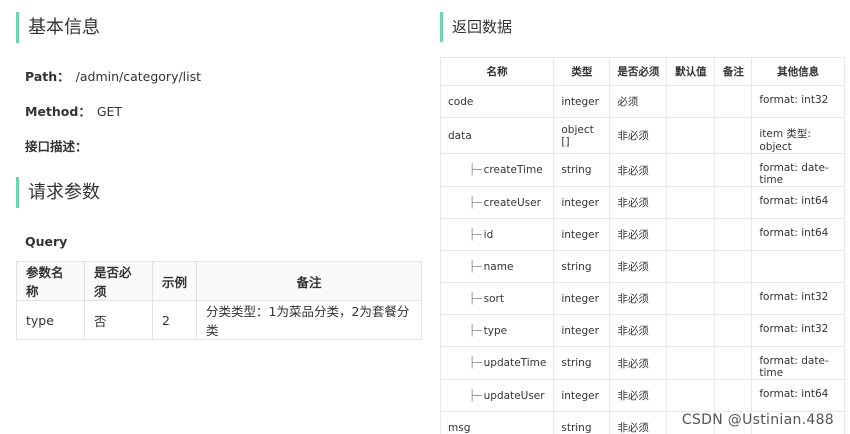 The width and height of the screenshot is (850, 434). What do you see at coordinates (47, 76) in the screenshot?
I see `path-label: Path：` at bounding box center [47, 76].